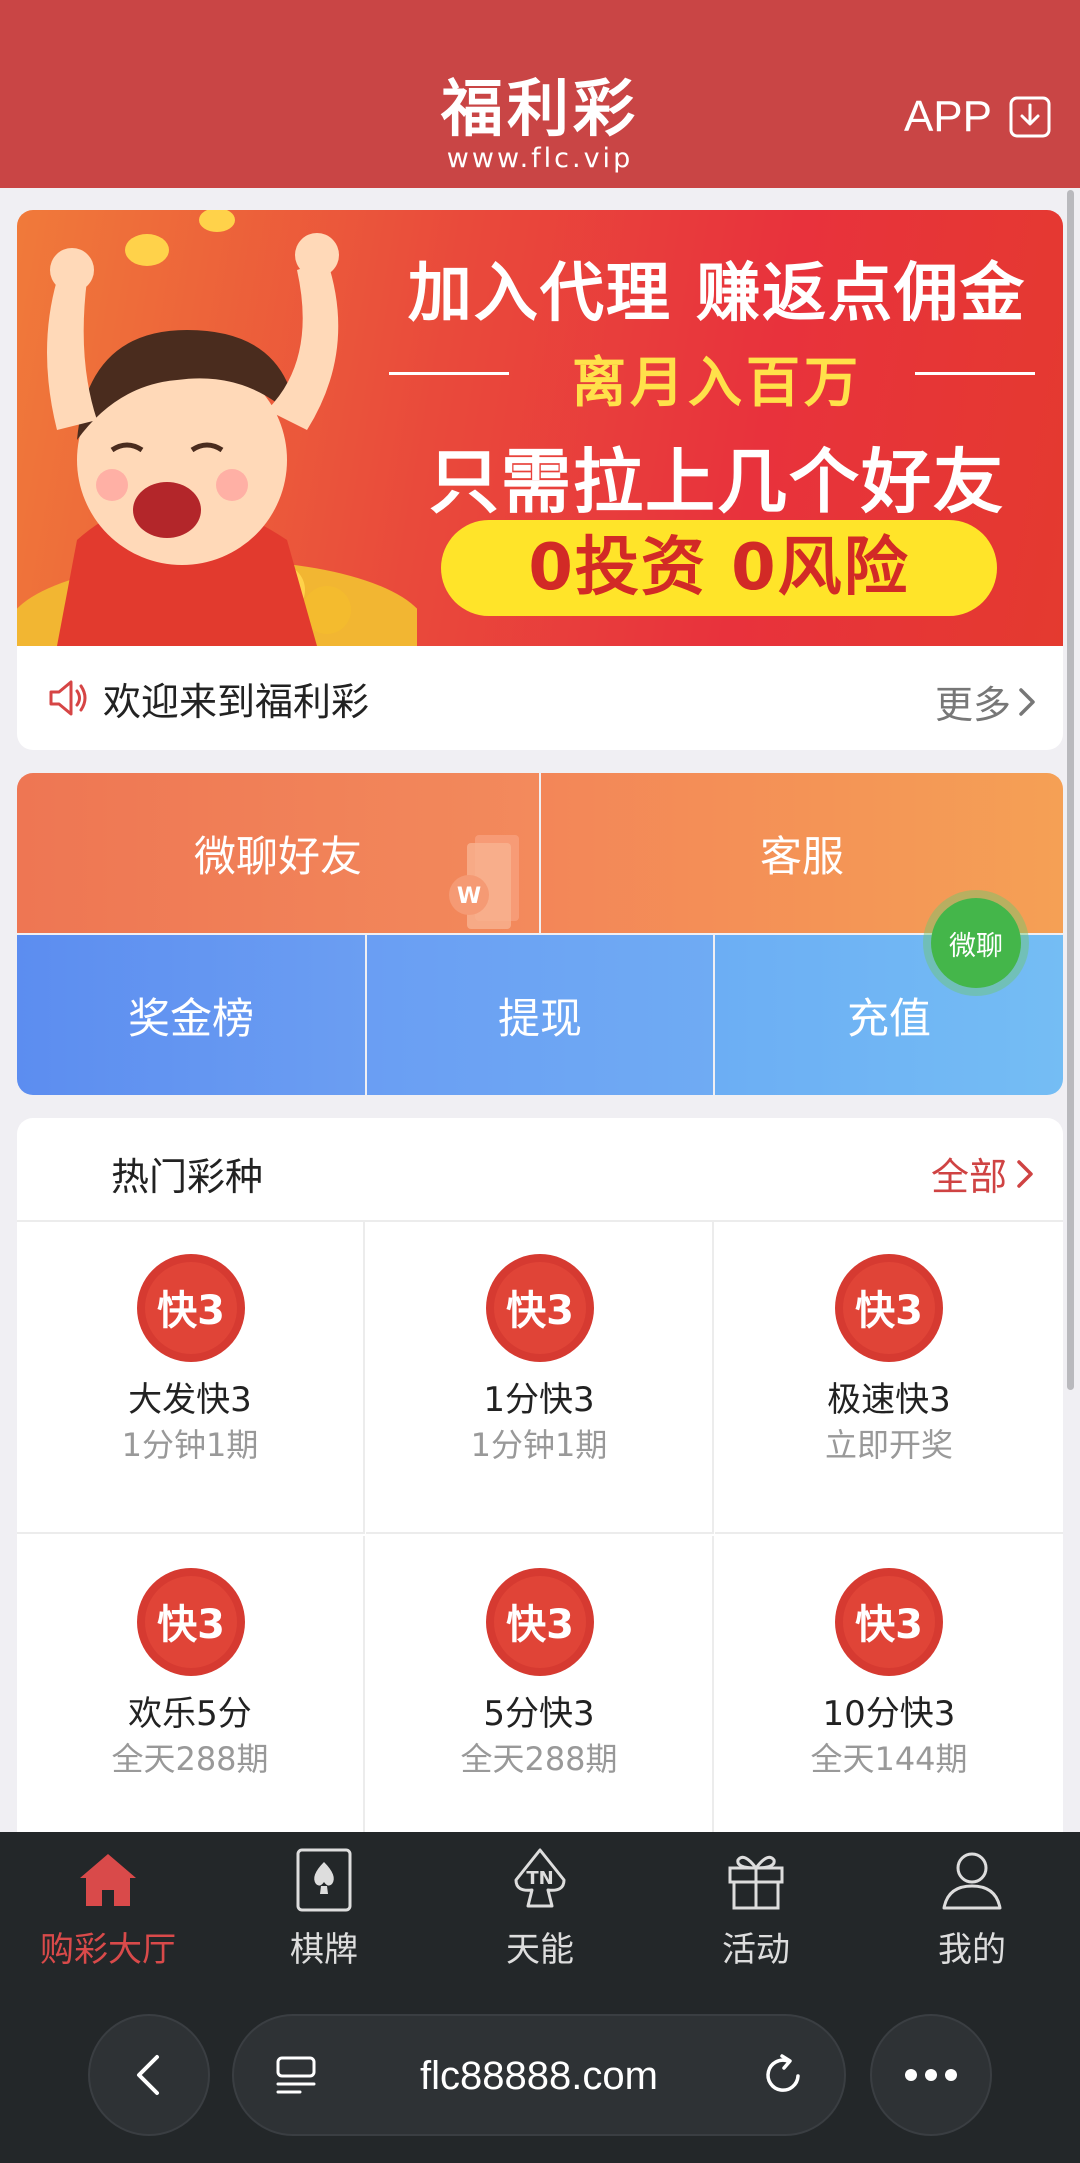 Image resolution: width=1080 pixels, height=2163 pixels. I want to click on withdraw-button: 提现, so click(540, 1015).